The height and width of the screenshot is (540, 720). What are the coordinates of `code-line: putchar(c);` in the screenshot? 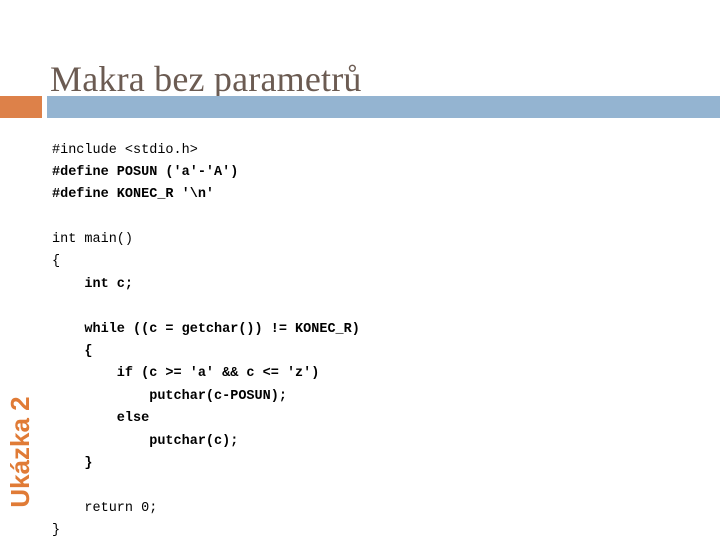 It's located at (145, 441).